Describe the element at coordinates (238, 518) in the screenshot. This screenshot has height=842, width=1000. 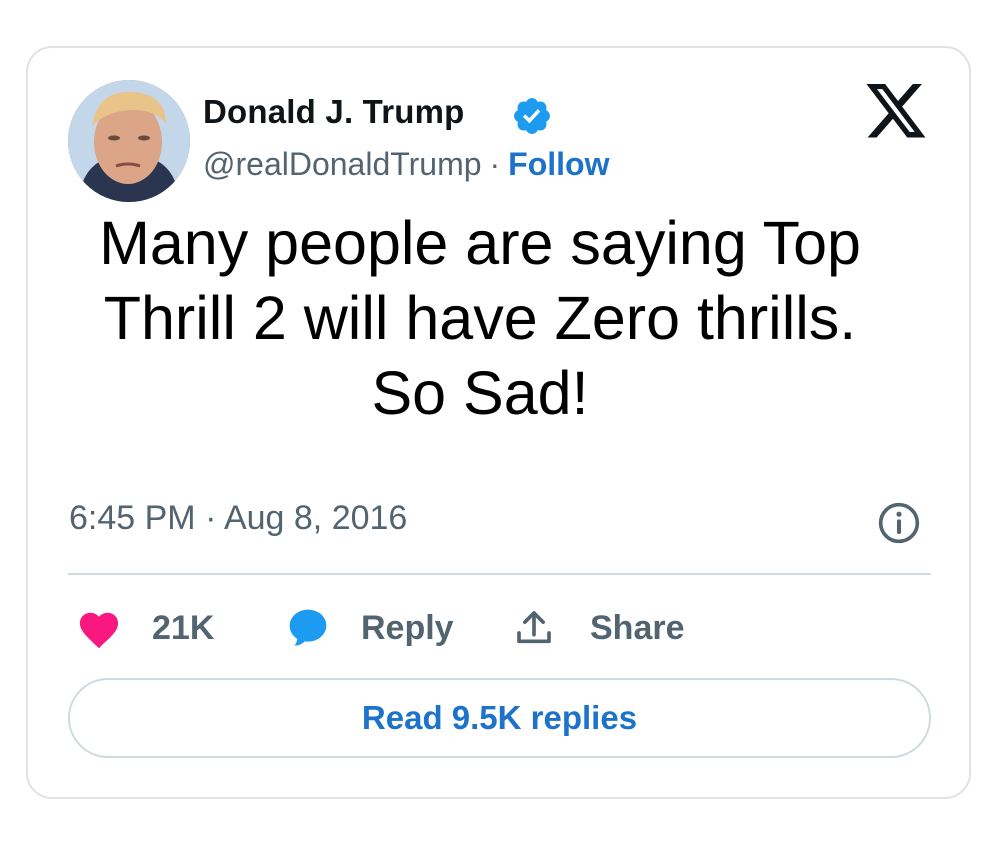
I see `tweet-timestamp: 6:45 PM · Aug 8, 2016` at that location.